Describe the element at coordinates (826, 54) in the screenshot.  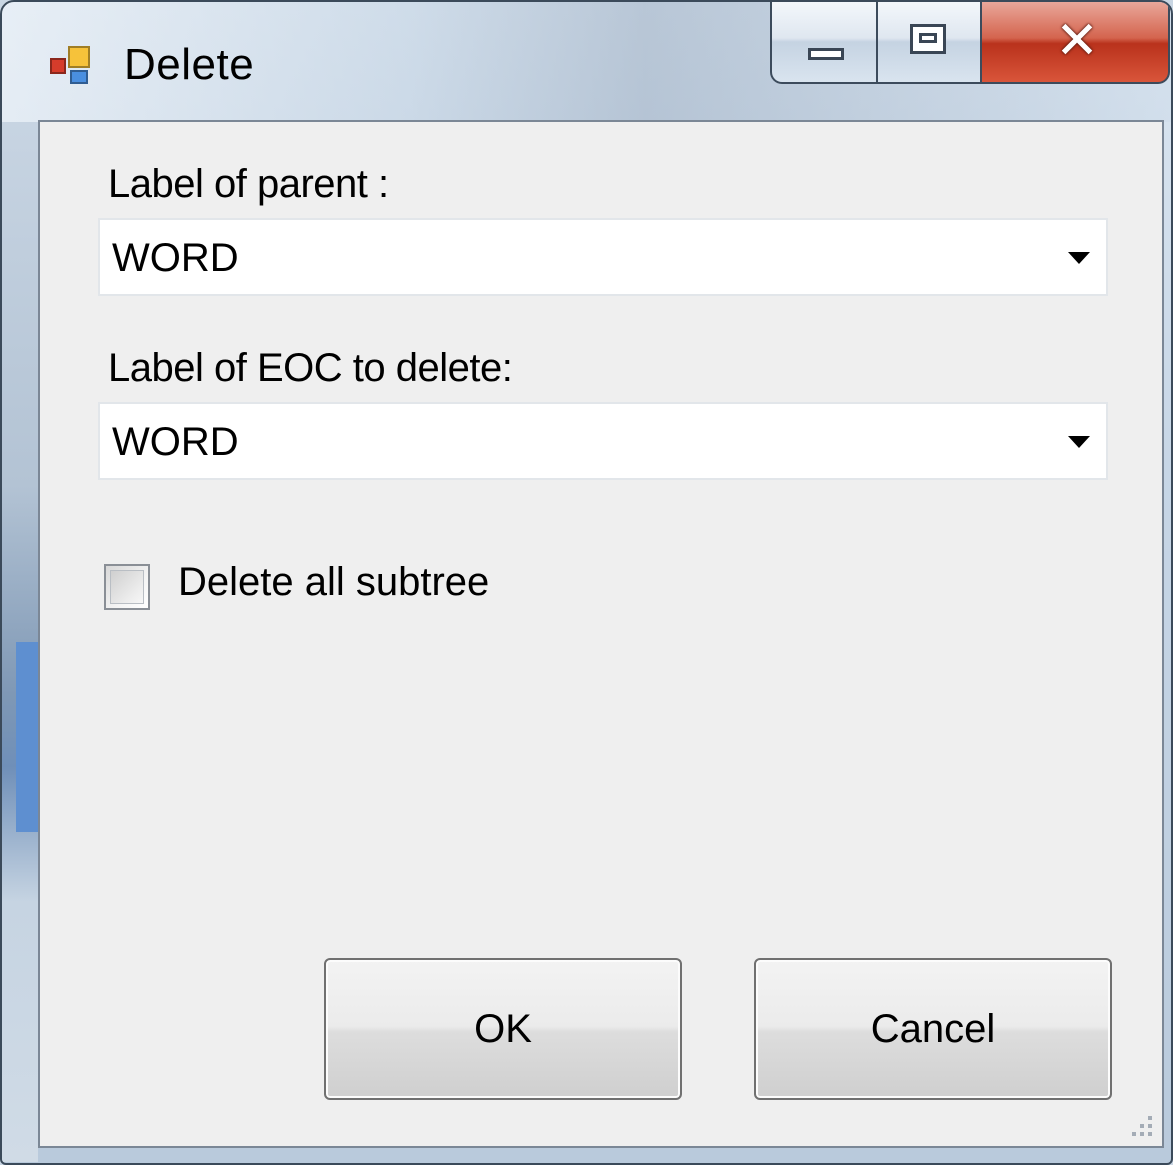
I see `minimize-icon` at that location.